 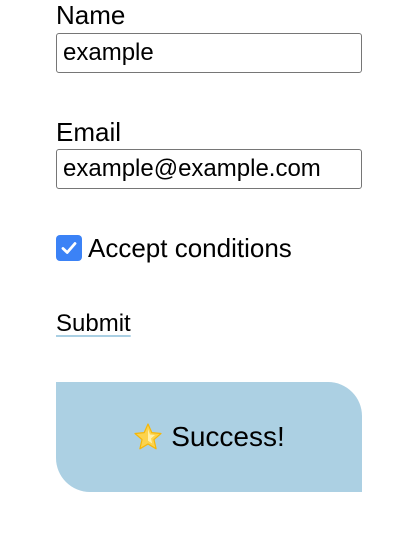 I want to click on accept-conditions-checkbox, so click(x=69, y=248).